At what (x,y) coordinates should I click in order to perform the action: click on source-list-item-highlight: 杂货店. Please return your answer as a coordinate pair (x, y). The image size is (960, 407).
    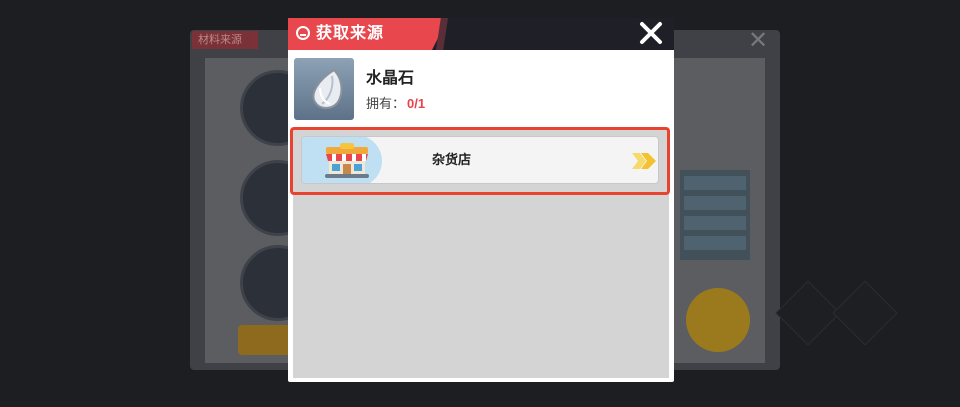
    Looking at the image, I should click on (480, 161).